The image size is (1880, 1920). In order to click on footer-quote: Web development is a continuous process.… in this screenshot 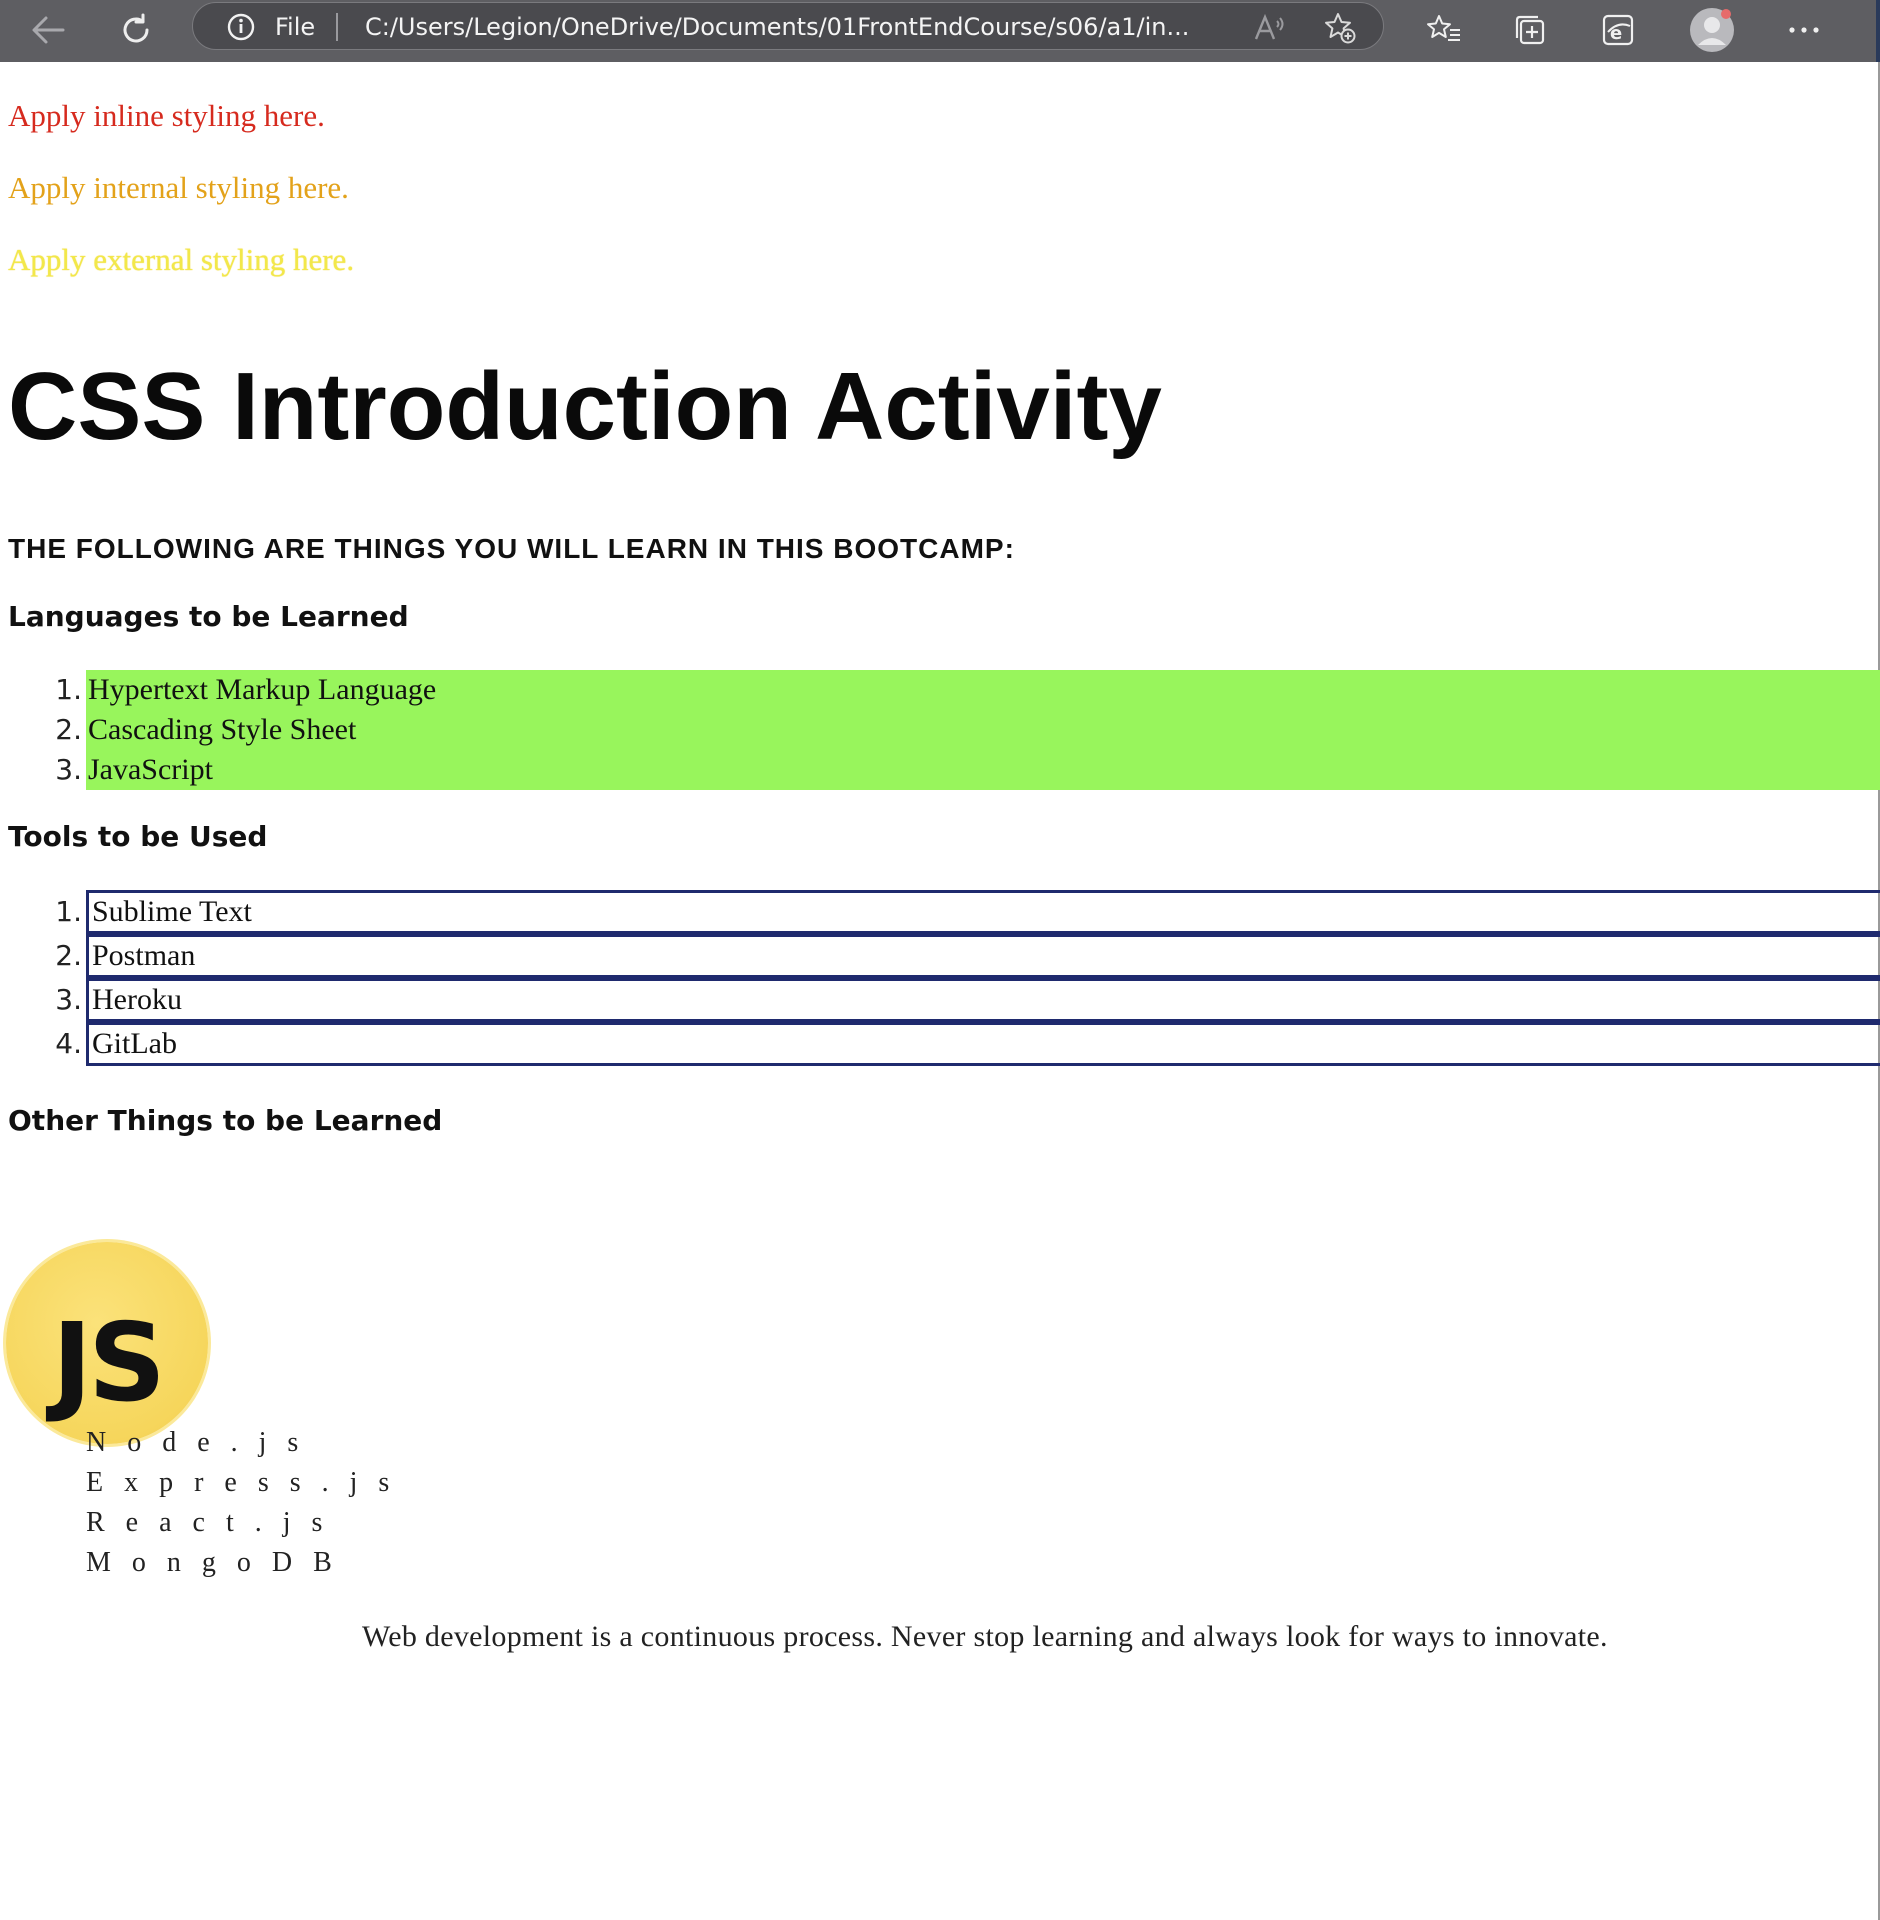, I will do `click(985, 1636)`.